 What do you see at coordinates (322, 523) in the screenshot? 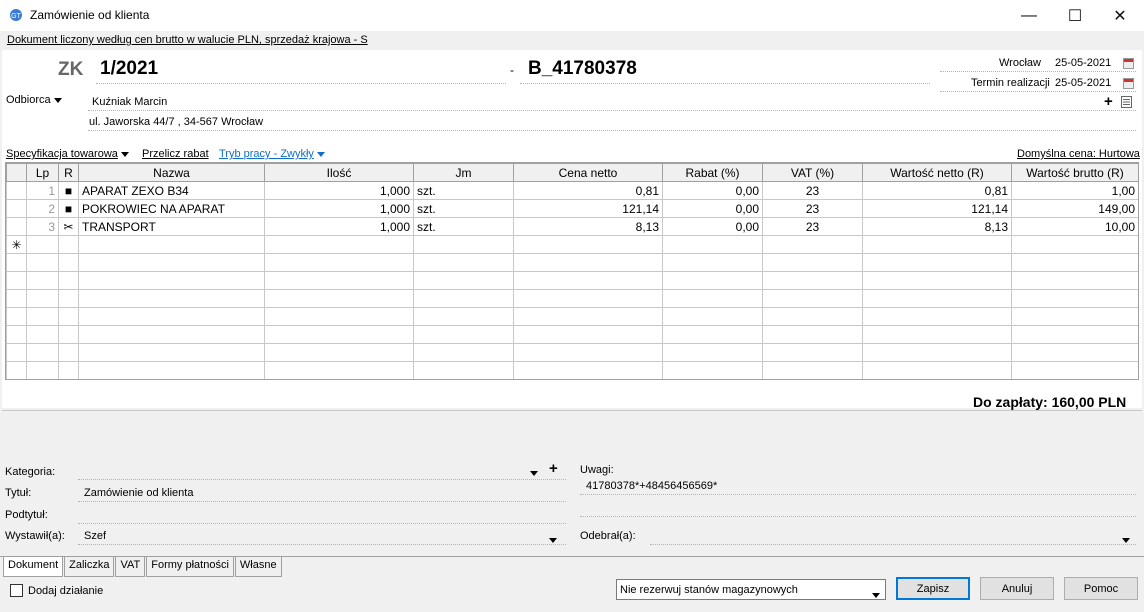
I see `subtitle-field` at bounding box center [322, 523].